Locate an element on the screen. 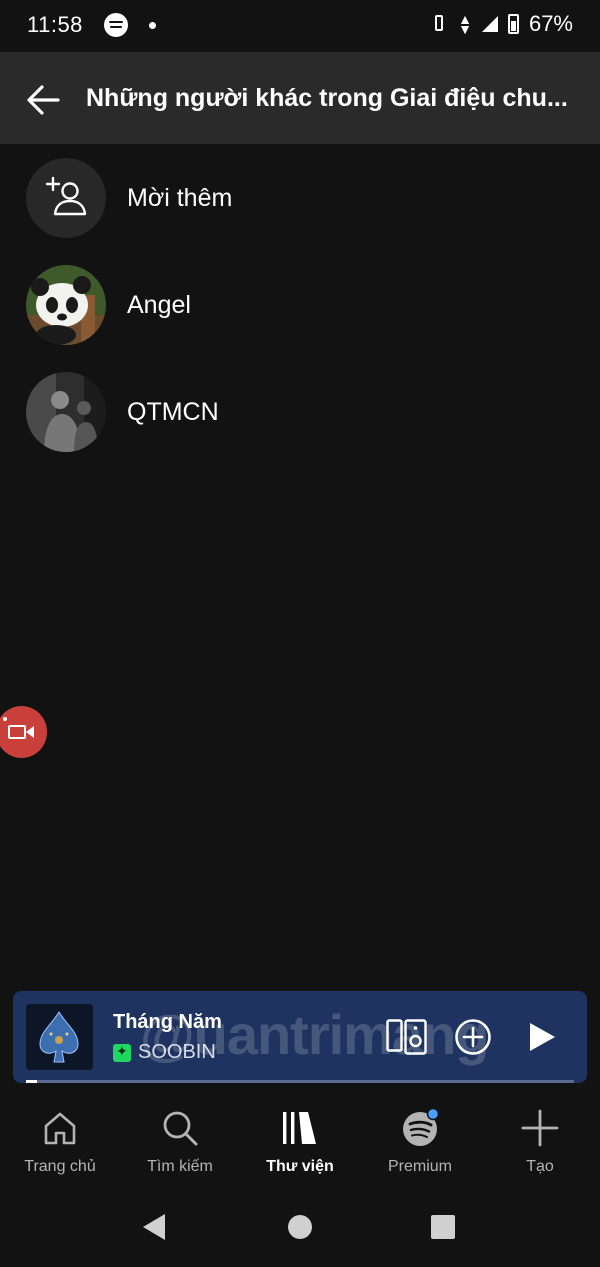 This screenshot has height=1267, width=600. tab-home: Trang chủ is located at coordinates (60, 1144).